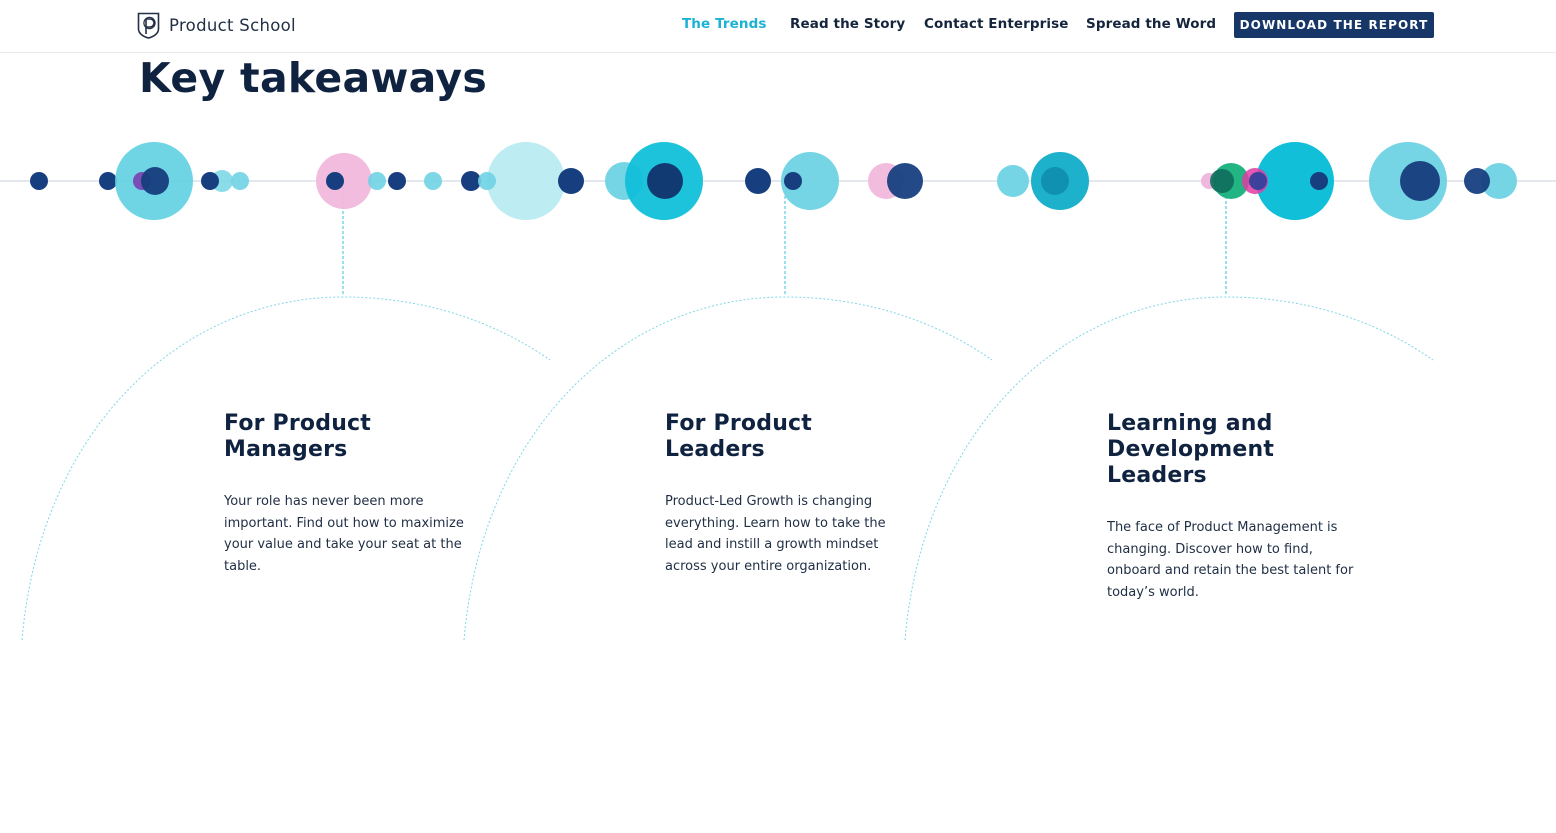  I want to click on nav-link-the-trends: The Trends, so click(724, 24).